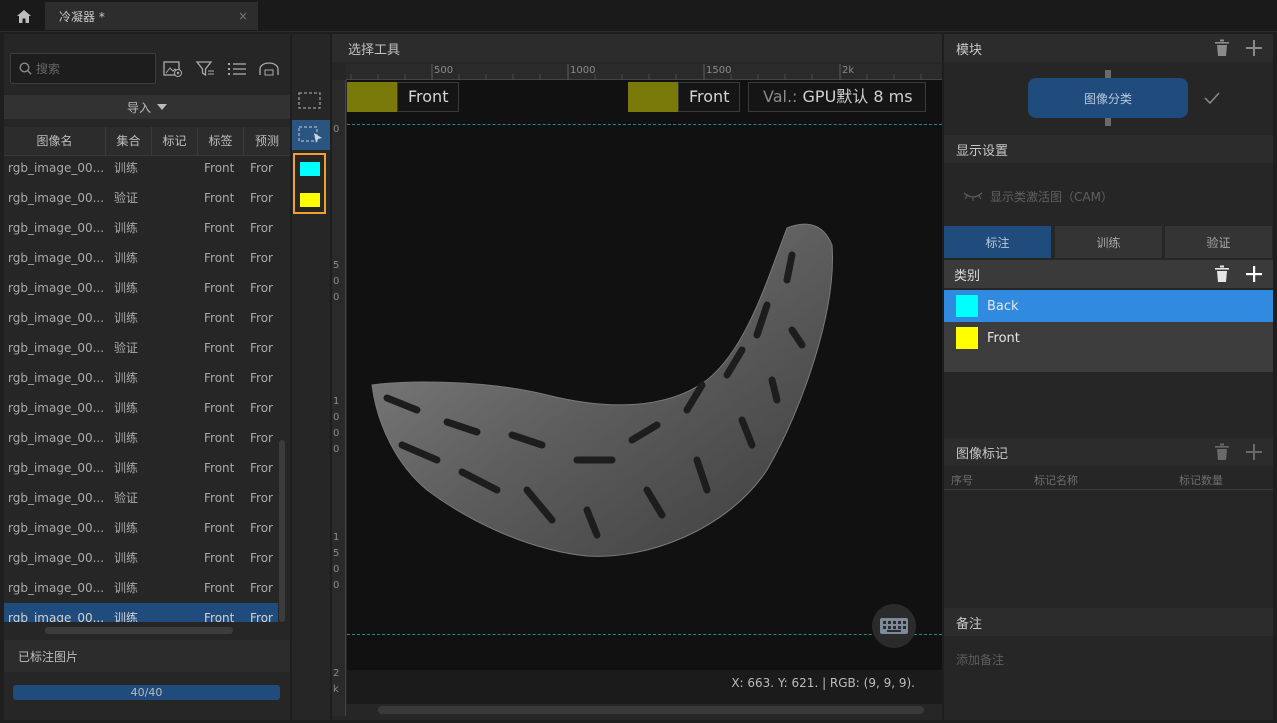 Image resolution: width=1277 pixels, height=723 pixels. What do you see at coordinates (48, 69) in the screenshot?
I see `search-placeholder: 搜索` at bounding box center [48, 69].